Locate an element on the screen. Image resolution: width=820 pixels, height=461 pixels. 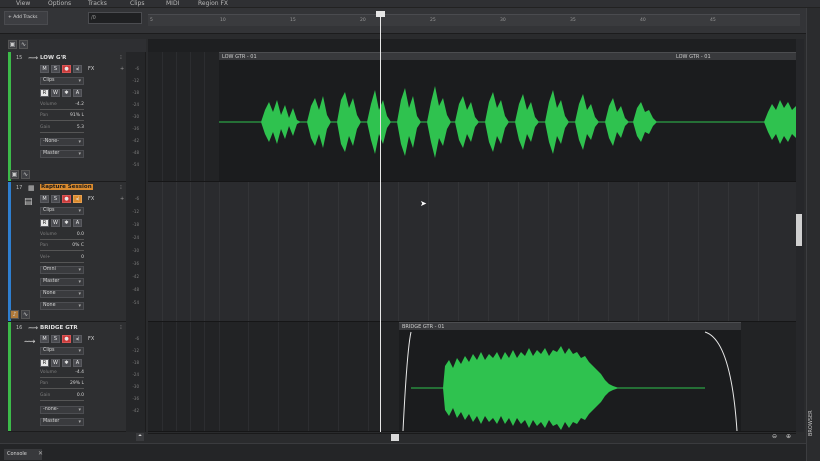
menu-clips: Clips is located at coordinates (137, 4).